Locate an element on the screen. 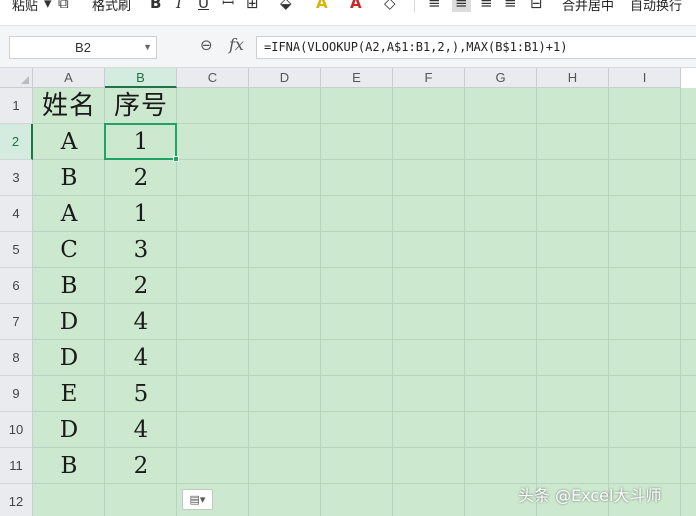 Image resolution: width=696 pixels, height=516 pixels. cell-b3: 2 is located at coordinates (141, 178).